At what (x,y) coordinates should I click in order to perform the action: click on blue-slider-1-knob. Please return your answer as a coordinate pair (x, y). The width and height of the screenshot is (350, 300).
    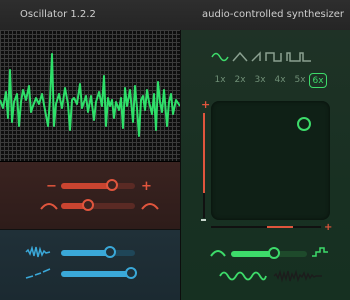
    Looking at the image, I should click on (110, 252).